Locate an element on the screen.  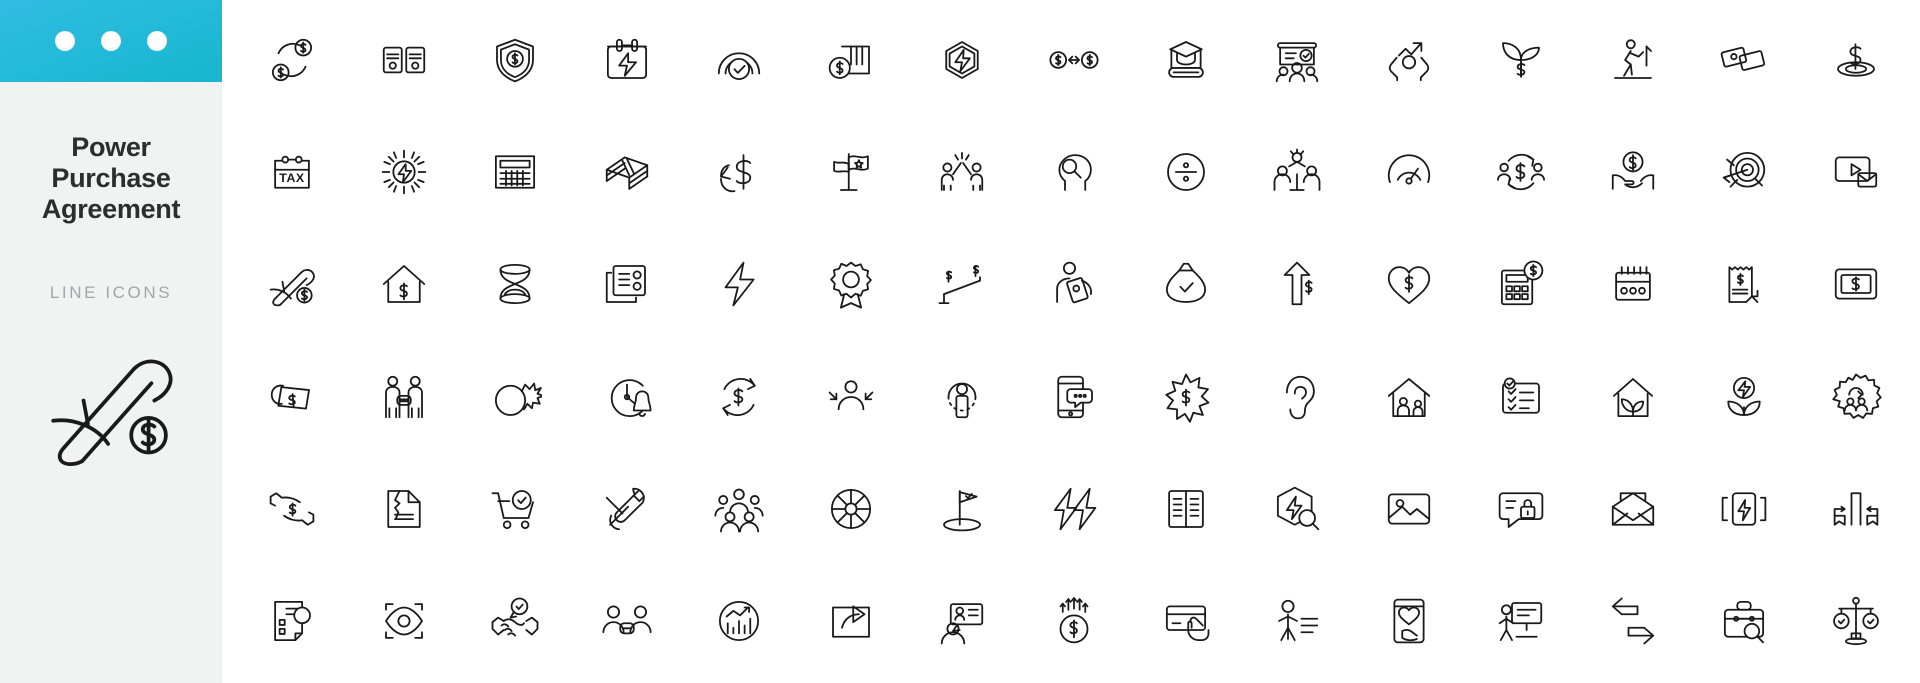
icon-high-five-team-icon is located at coordinates (962, 172).